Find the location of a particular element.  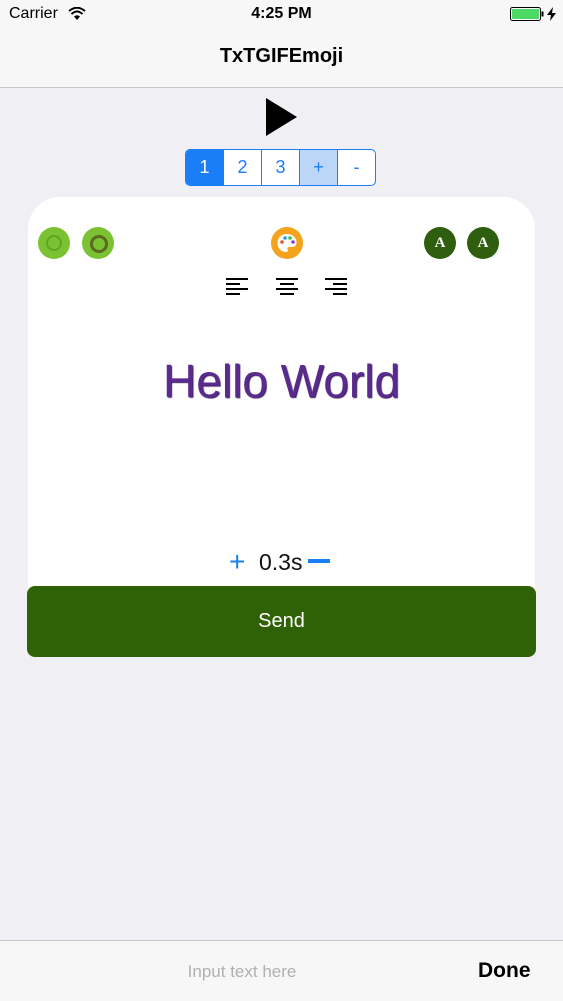

segment-frame-1: 1 is located at coordinates (204, 167).